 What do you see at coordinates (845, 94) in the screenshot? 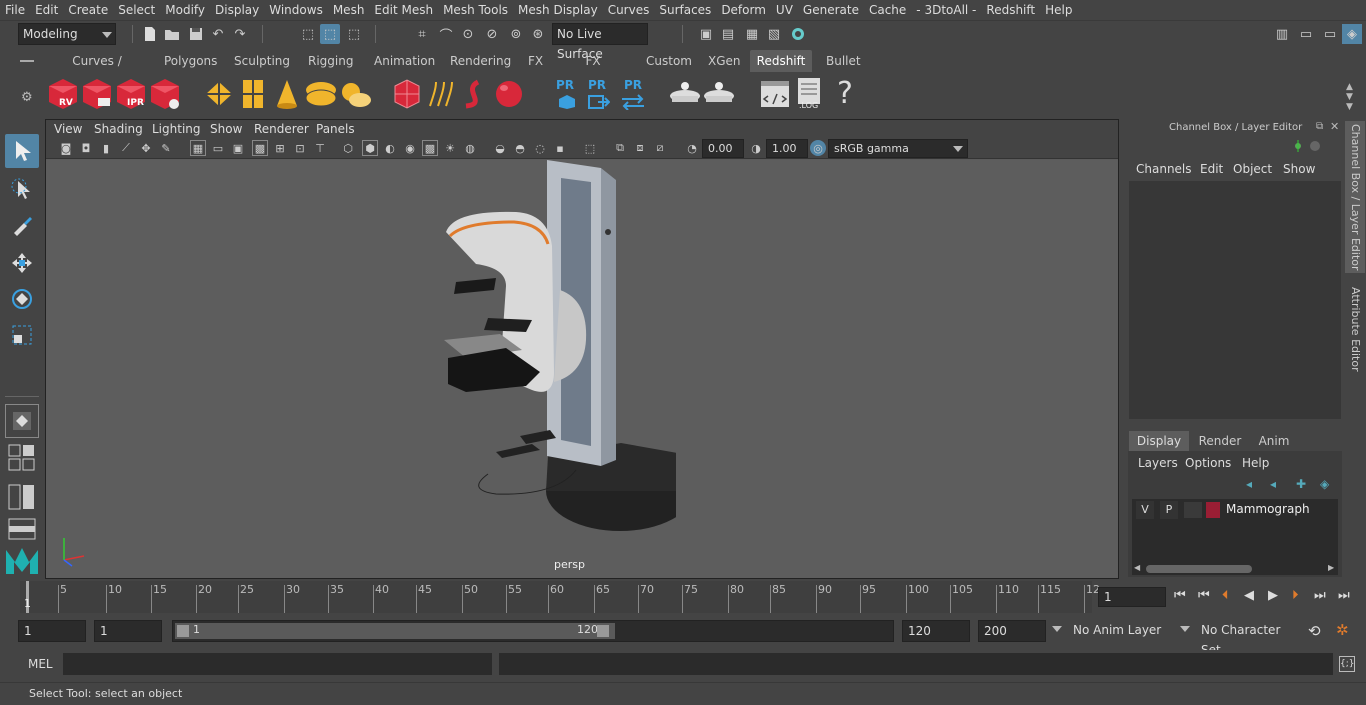
I see `redshift-help-button: ?` at bounding box center [845, 94].